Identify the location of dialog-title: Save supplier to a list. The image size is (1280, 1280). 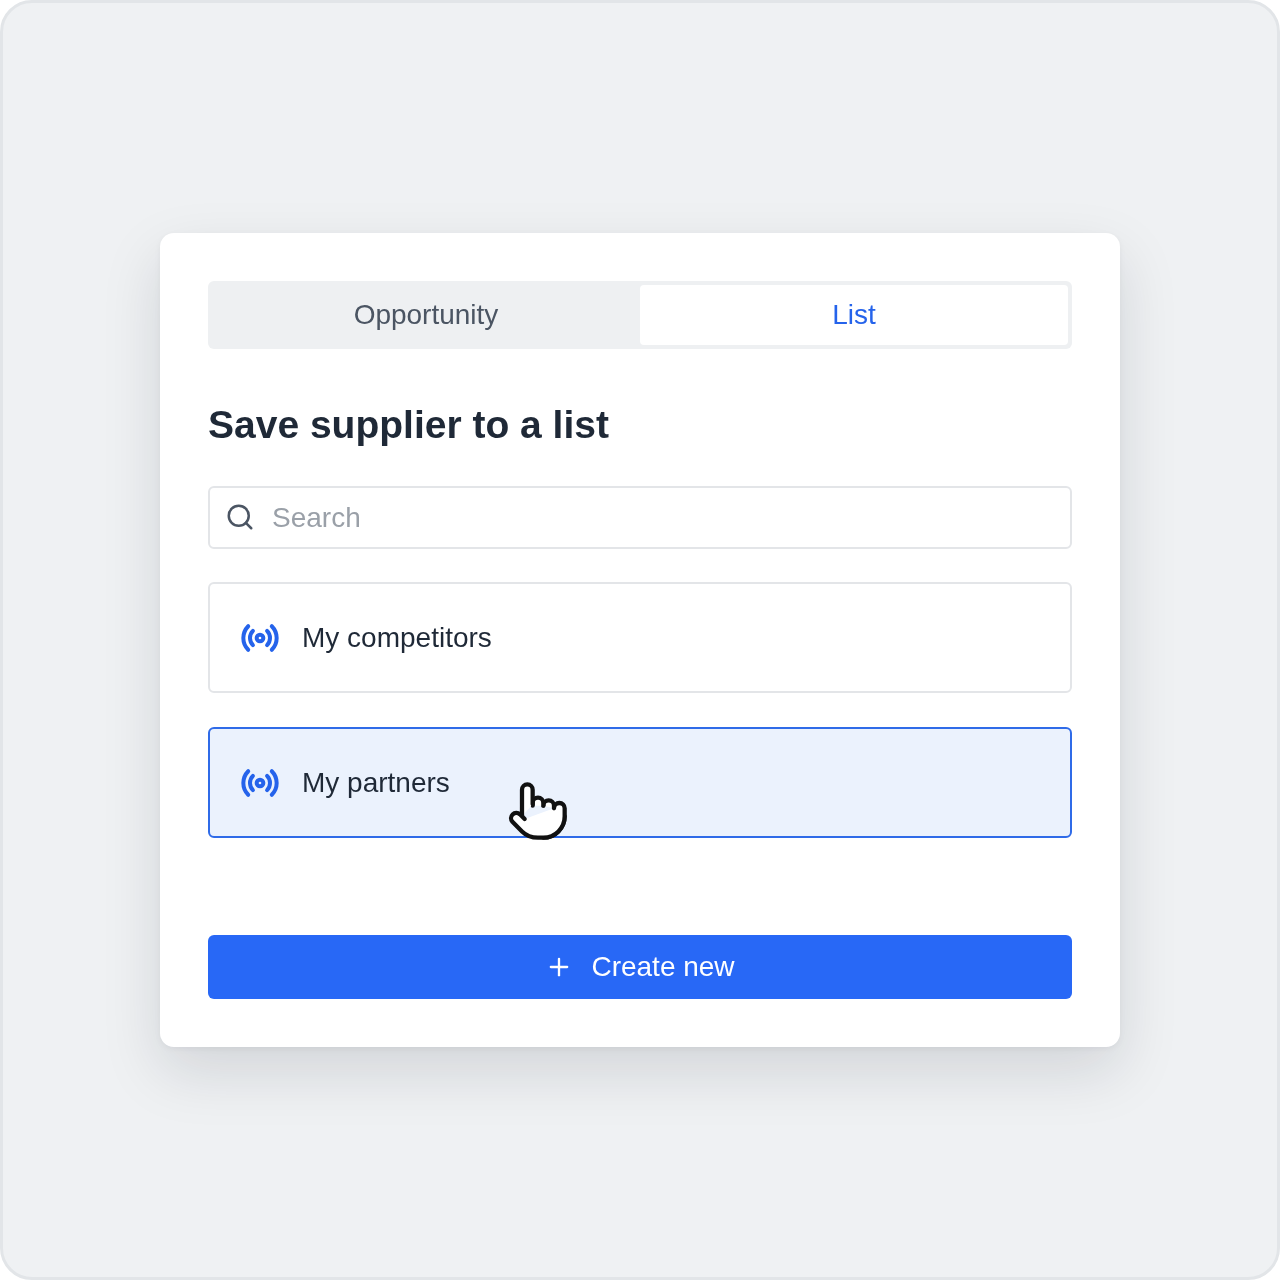
(409, 425).